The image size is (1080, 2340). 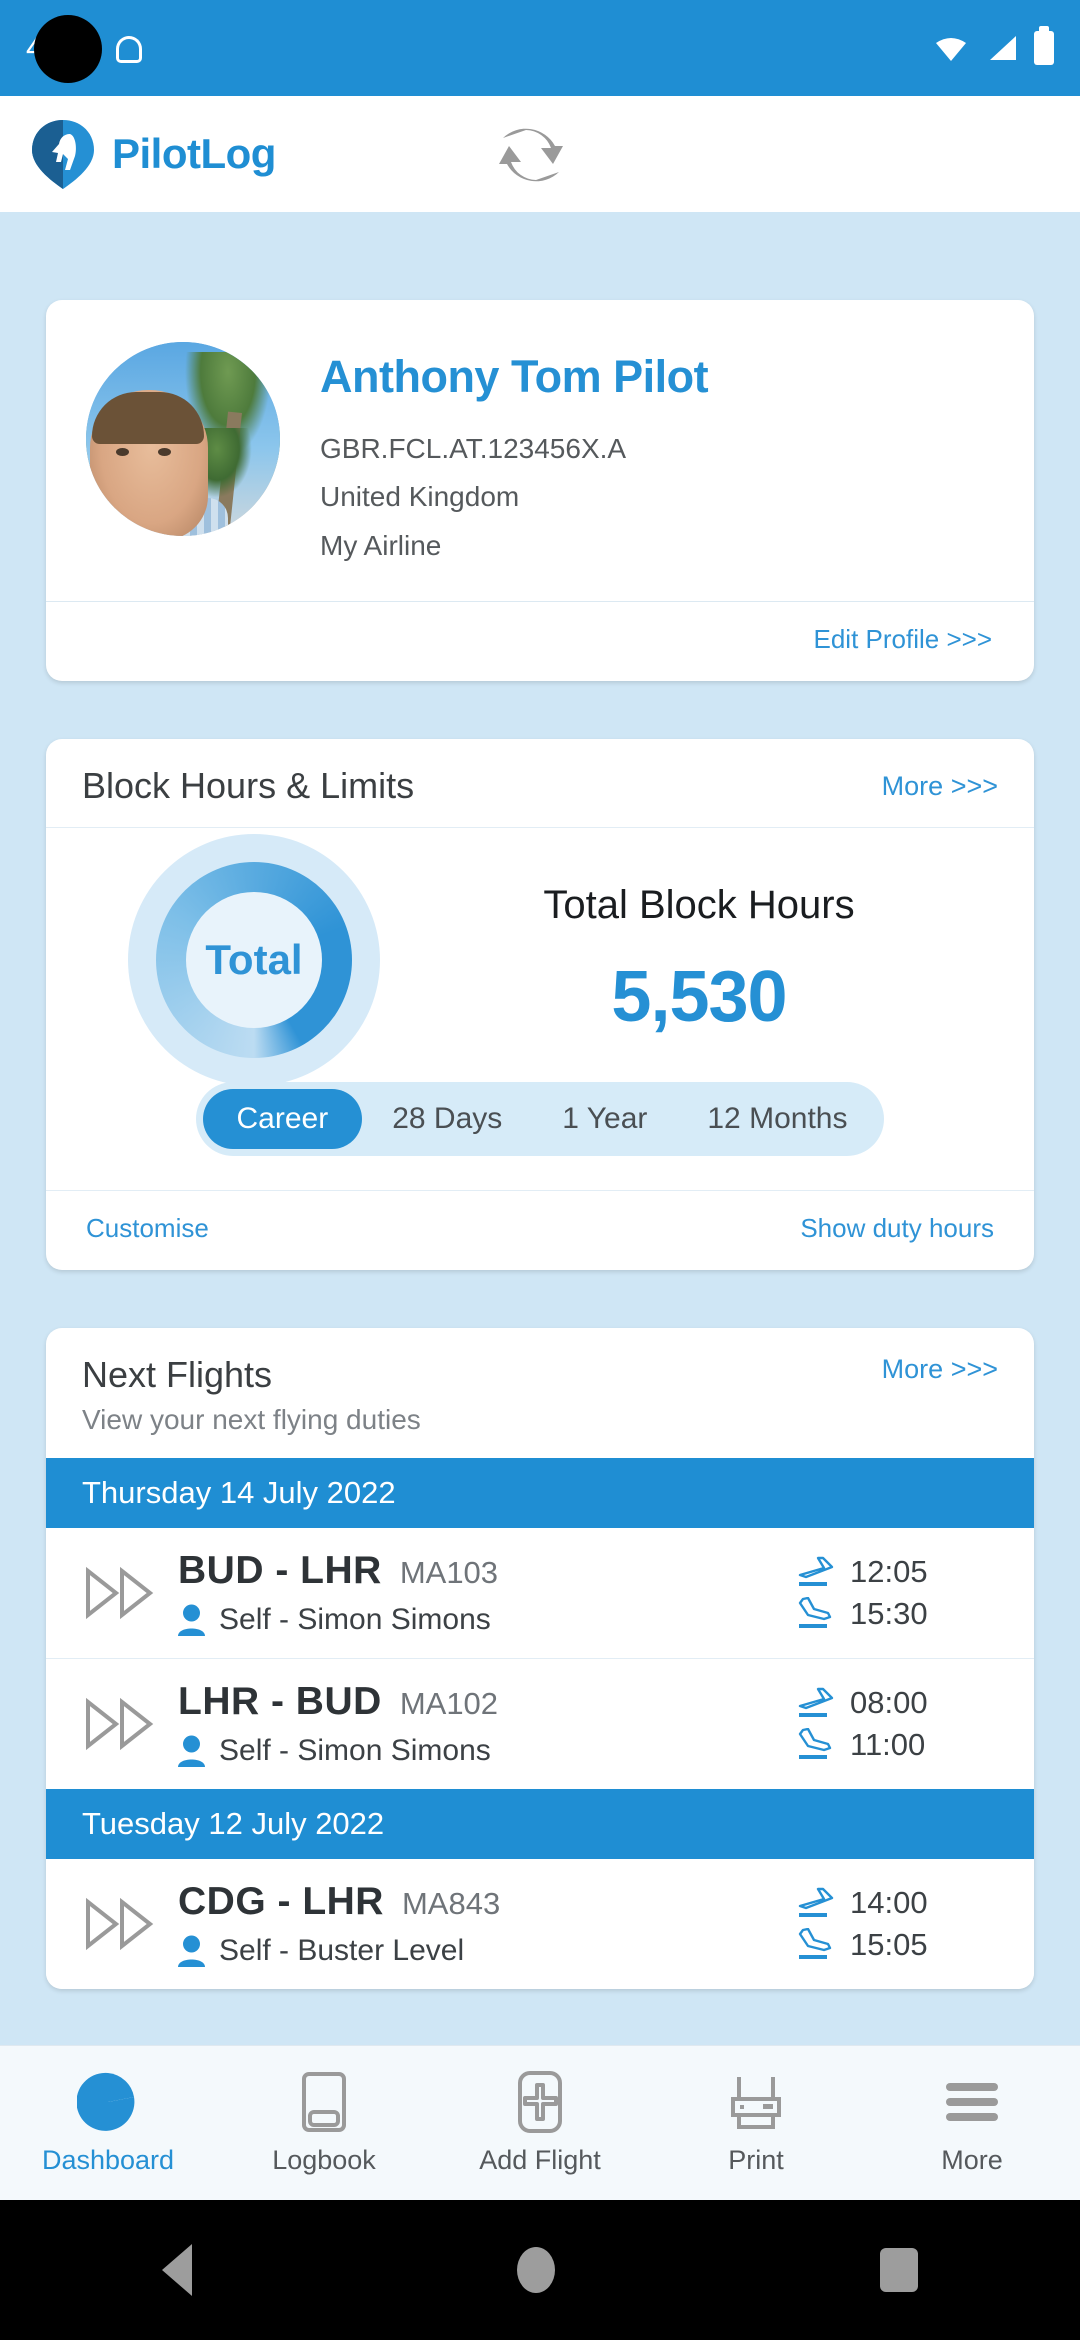 What do you see at coordinates (447, 1119) in the screenshot?
I see `tab-28-days: 28 Days` at bounding box center [447, 1119].